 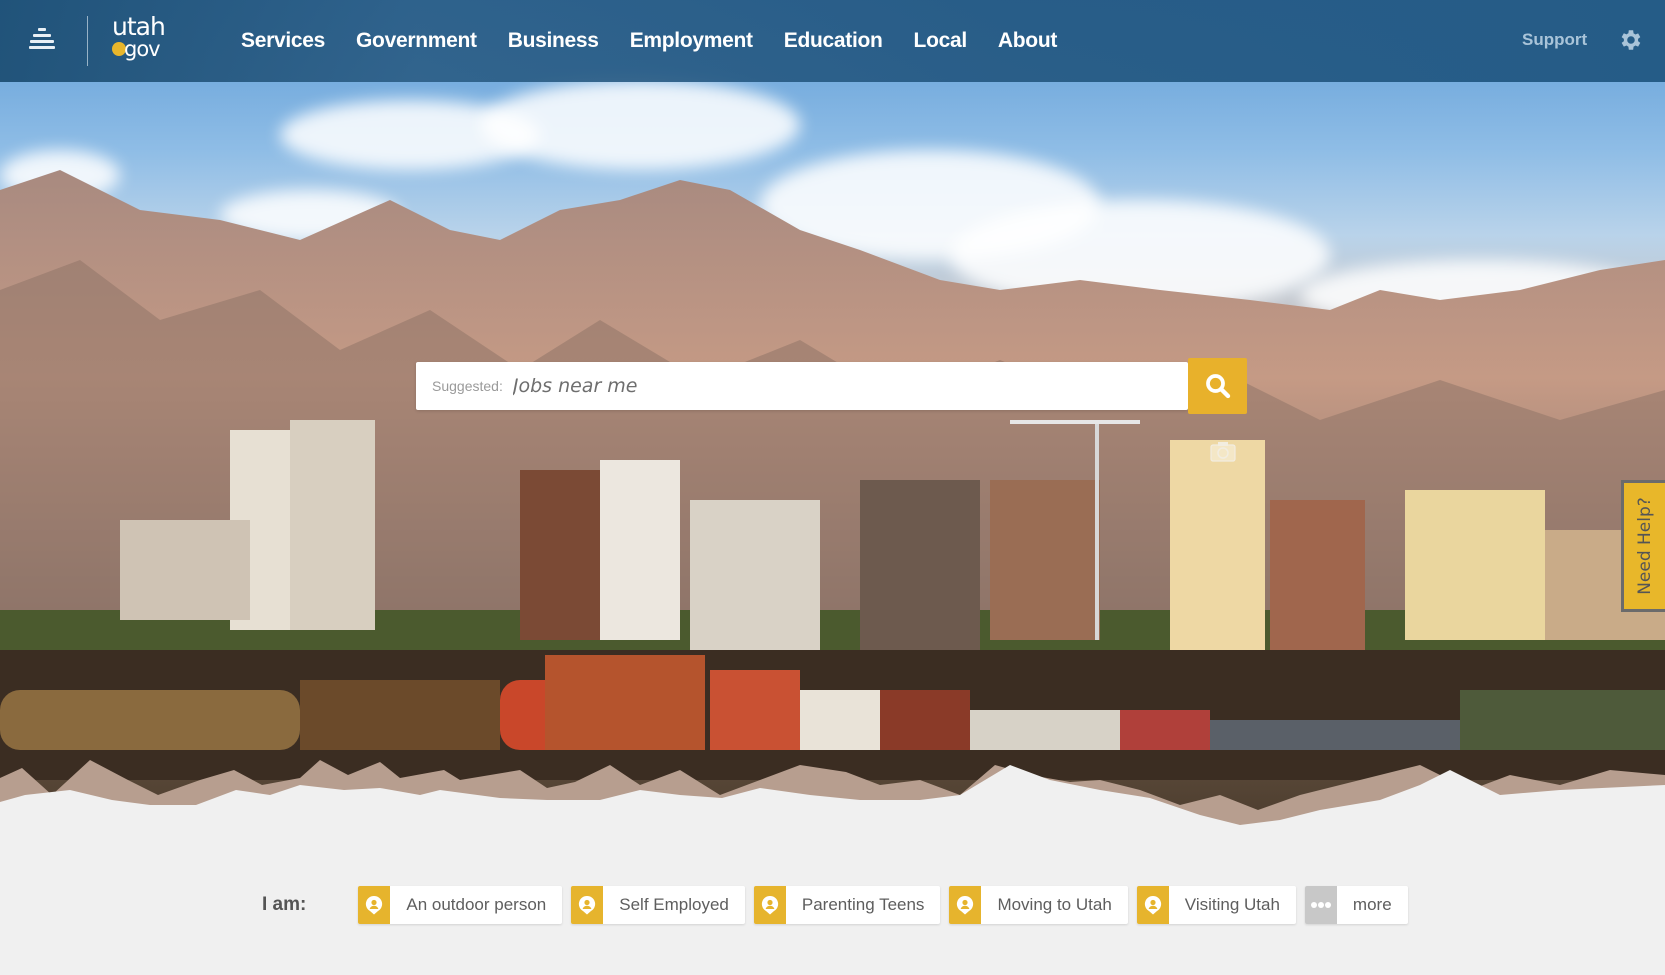 I want to click on mountain-divider, so click(x=832, y=800).